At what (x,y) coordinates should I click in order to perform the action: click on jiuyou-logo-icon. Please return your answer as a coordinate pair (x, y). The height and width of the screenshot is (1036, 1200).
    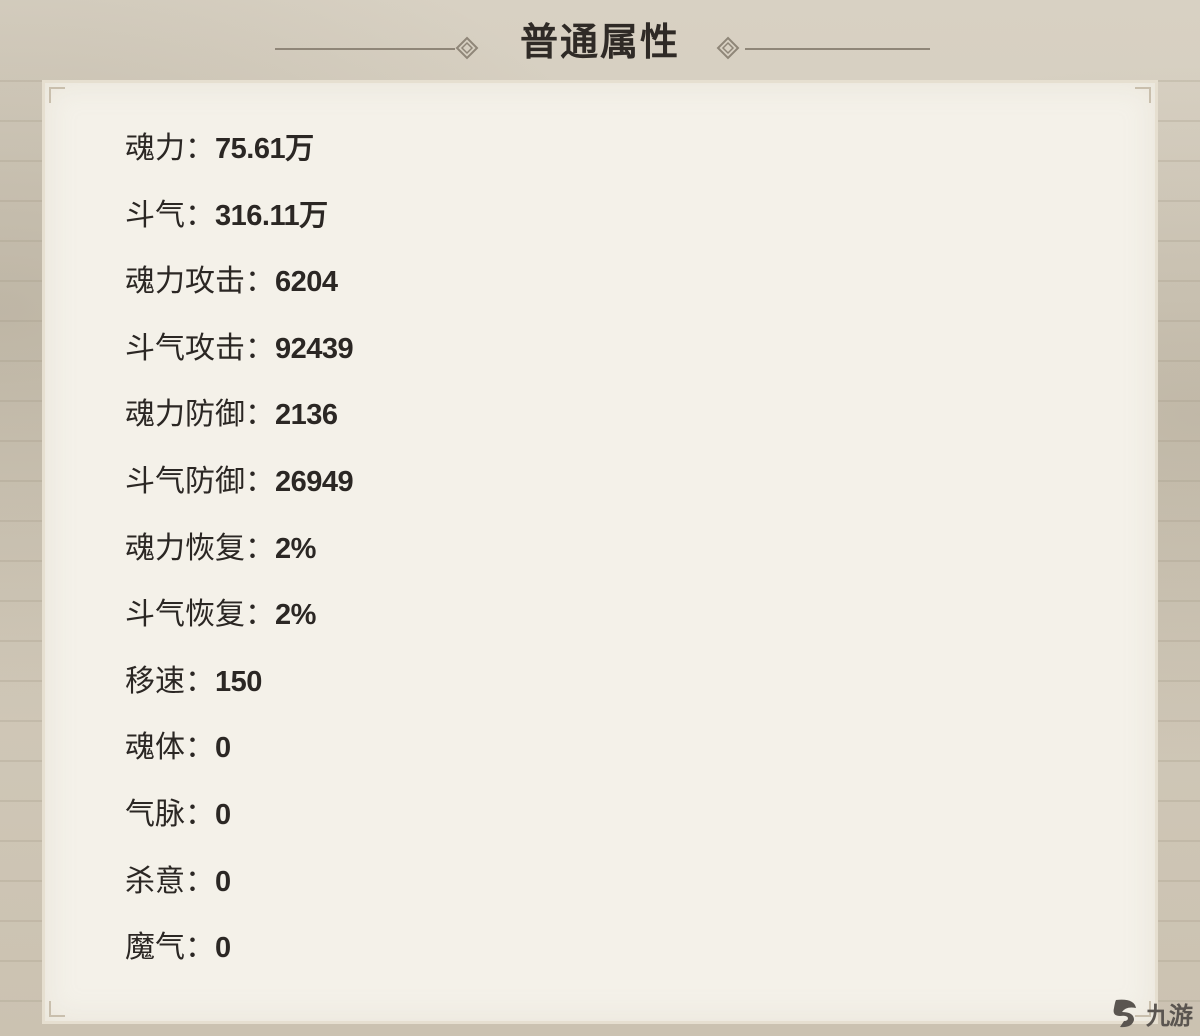
    Looking at the image, I should click on (1124, 1013).